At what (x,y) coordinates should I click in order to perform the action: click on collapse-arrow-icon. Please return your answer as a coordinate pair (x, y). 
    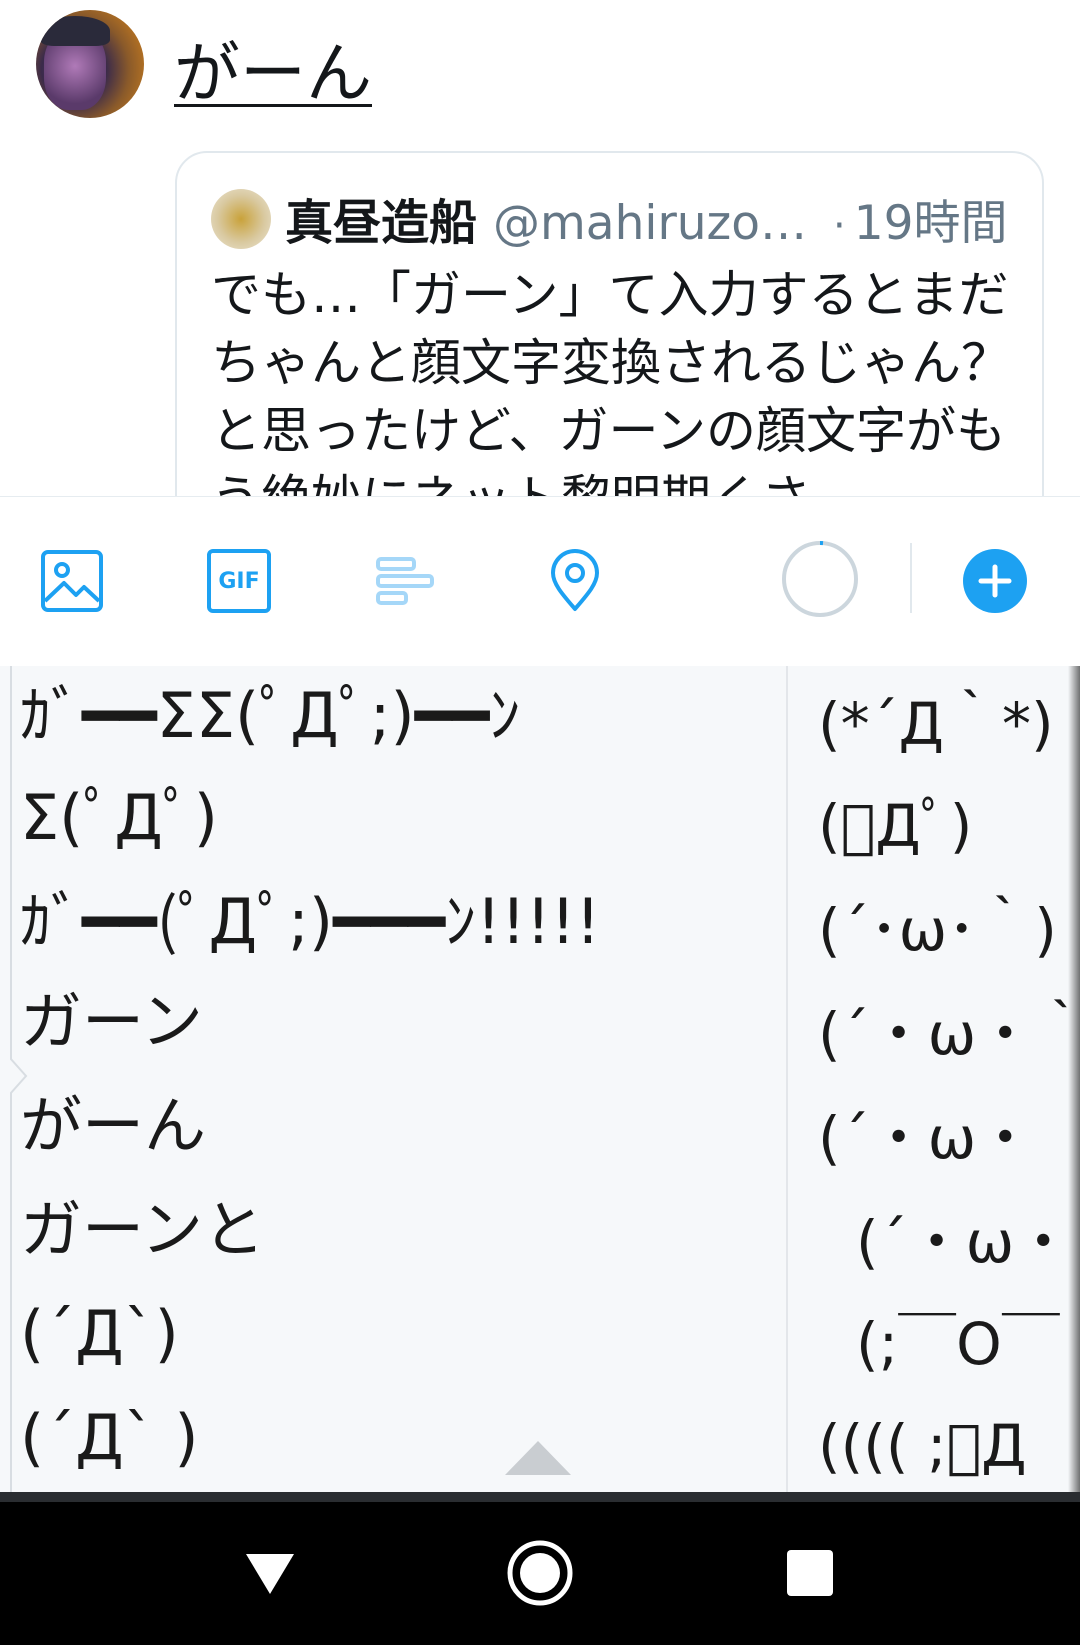
    Looking at the image, I should click on (538, 1458).